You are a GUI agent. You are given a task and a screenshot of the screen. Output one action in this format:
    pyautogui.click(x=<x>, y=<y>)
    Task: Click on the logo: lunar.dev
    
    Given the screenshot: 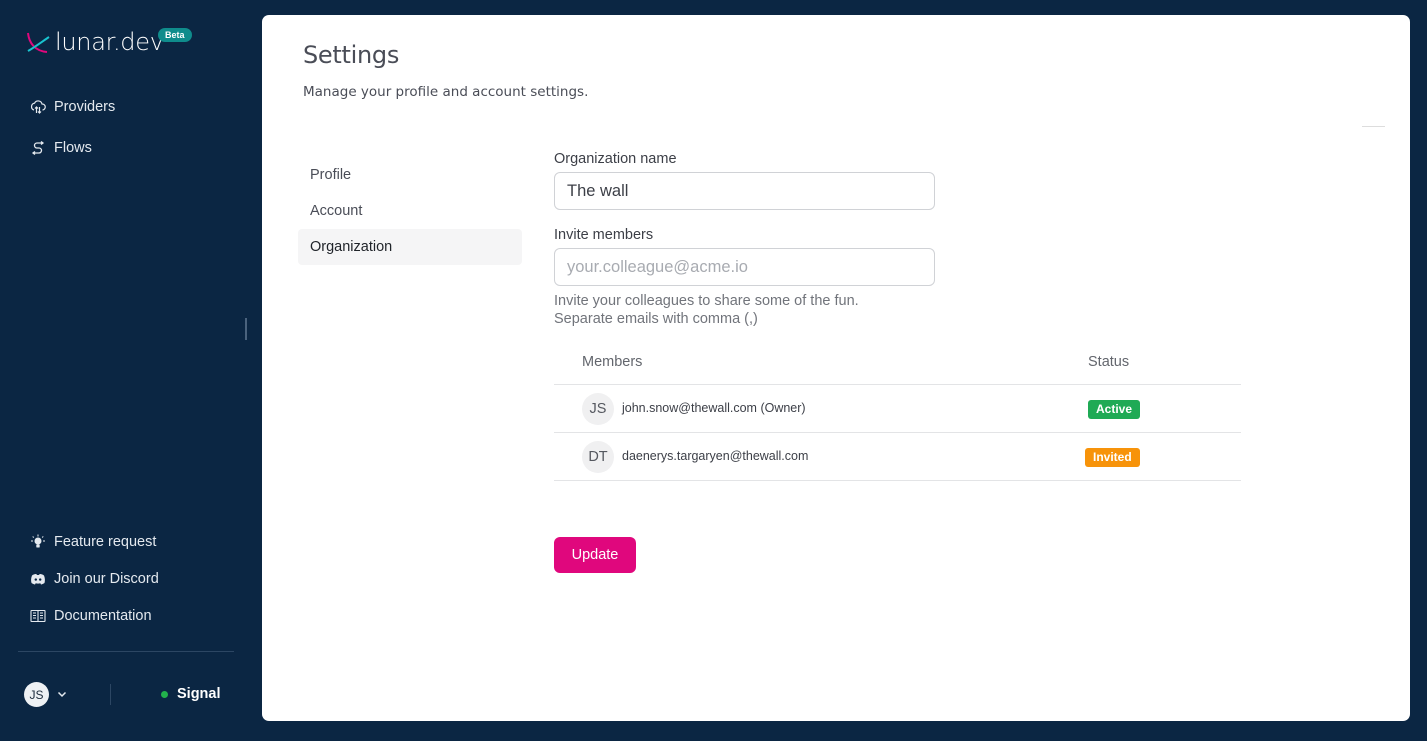 What is the action you would take?
    pyautogui.click(x=94, y=42)
    